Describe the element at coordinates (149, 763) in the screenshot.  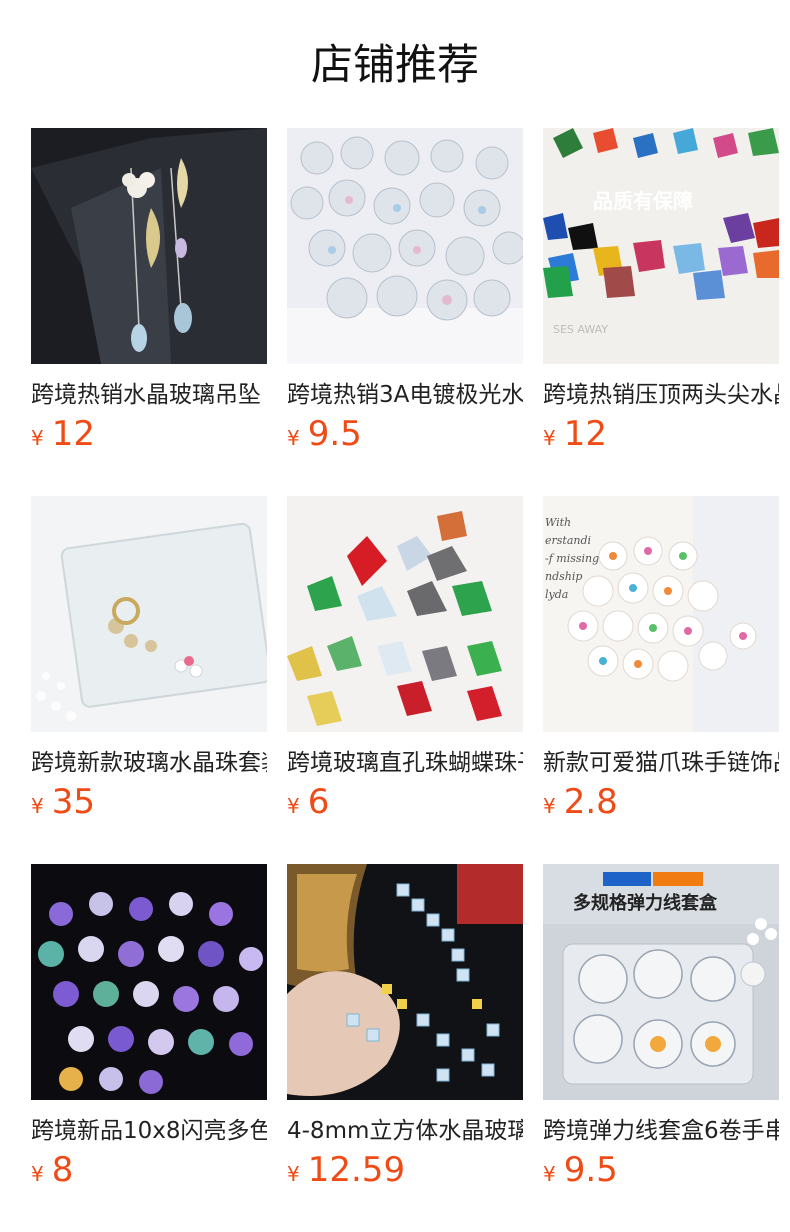
I see `product-name: 跨境新款玻璃水晶珠套装` at that location.